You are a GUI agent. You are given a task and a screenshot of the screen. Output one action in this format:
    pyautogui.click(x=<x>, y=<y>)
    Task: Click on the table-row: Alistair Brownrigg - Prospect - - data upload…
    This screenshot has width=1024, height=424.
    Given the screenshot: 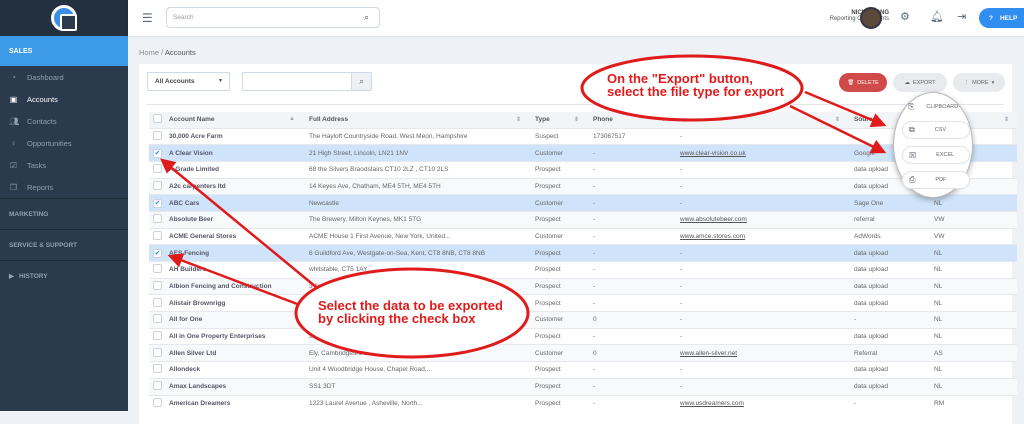 What is the action you would take?
    pyautogui.click(x=583, y=303)
    